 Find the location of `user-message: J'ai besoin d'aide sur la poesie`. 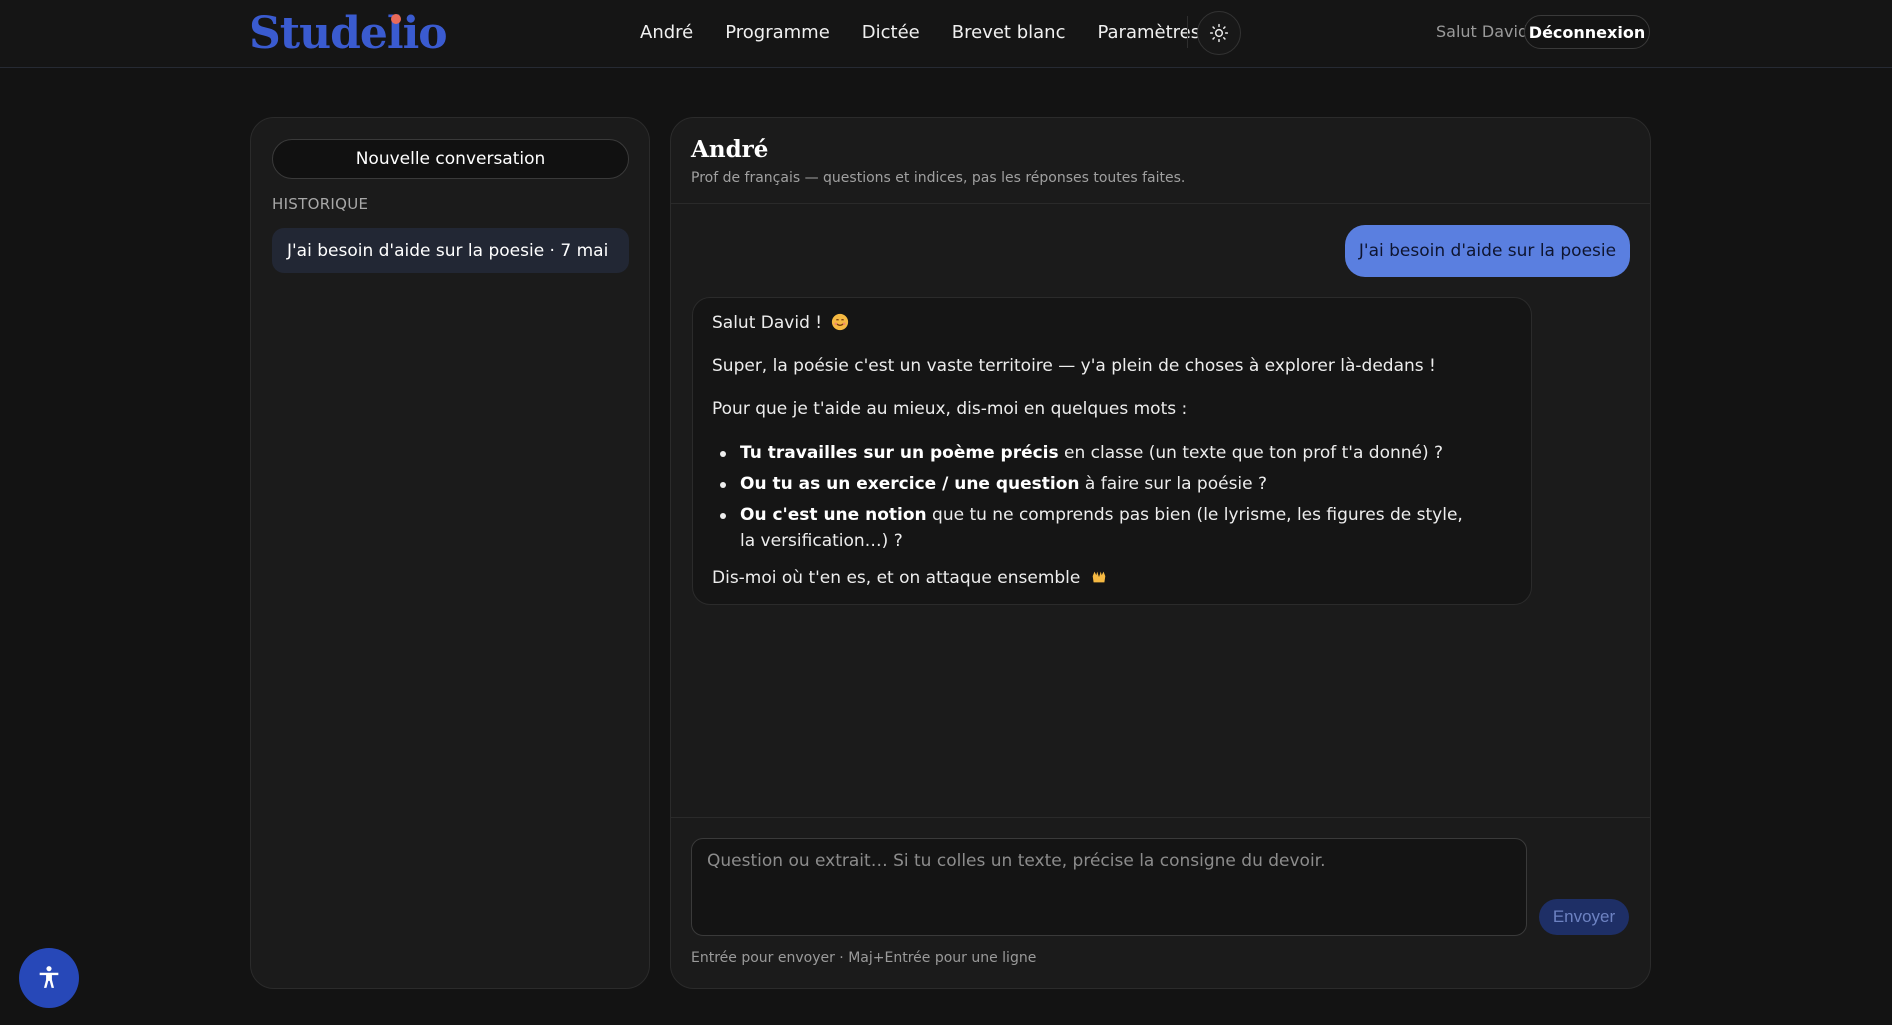

user-message: J'ai besoin d'aide sur la poesie is located at coordinates (1487, 251).